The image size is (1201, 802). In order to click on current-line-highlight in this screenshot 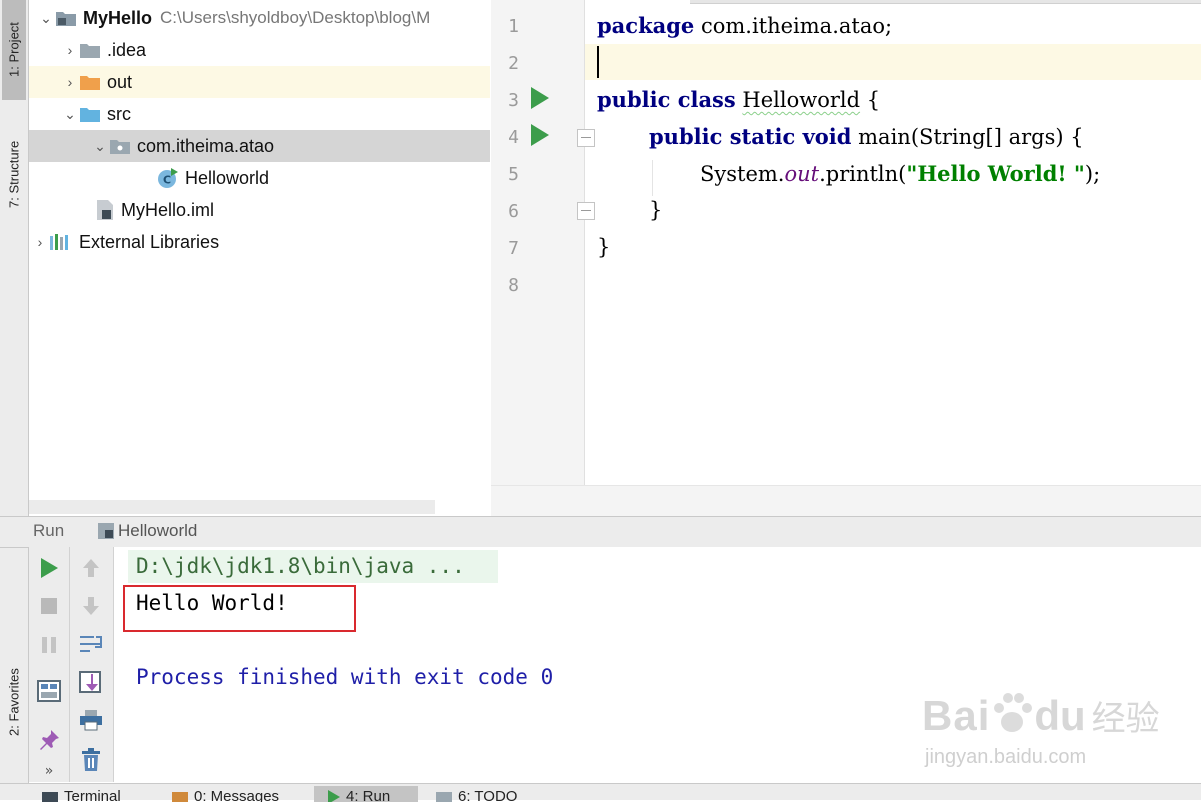, I will do `click(893, 62)`.